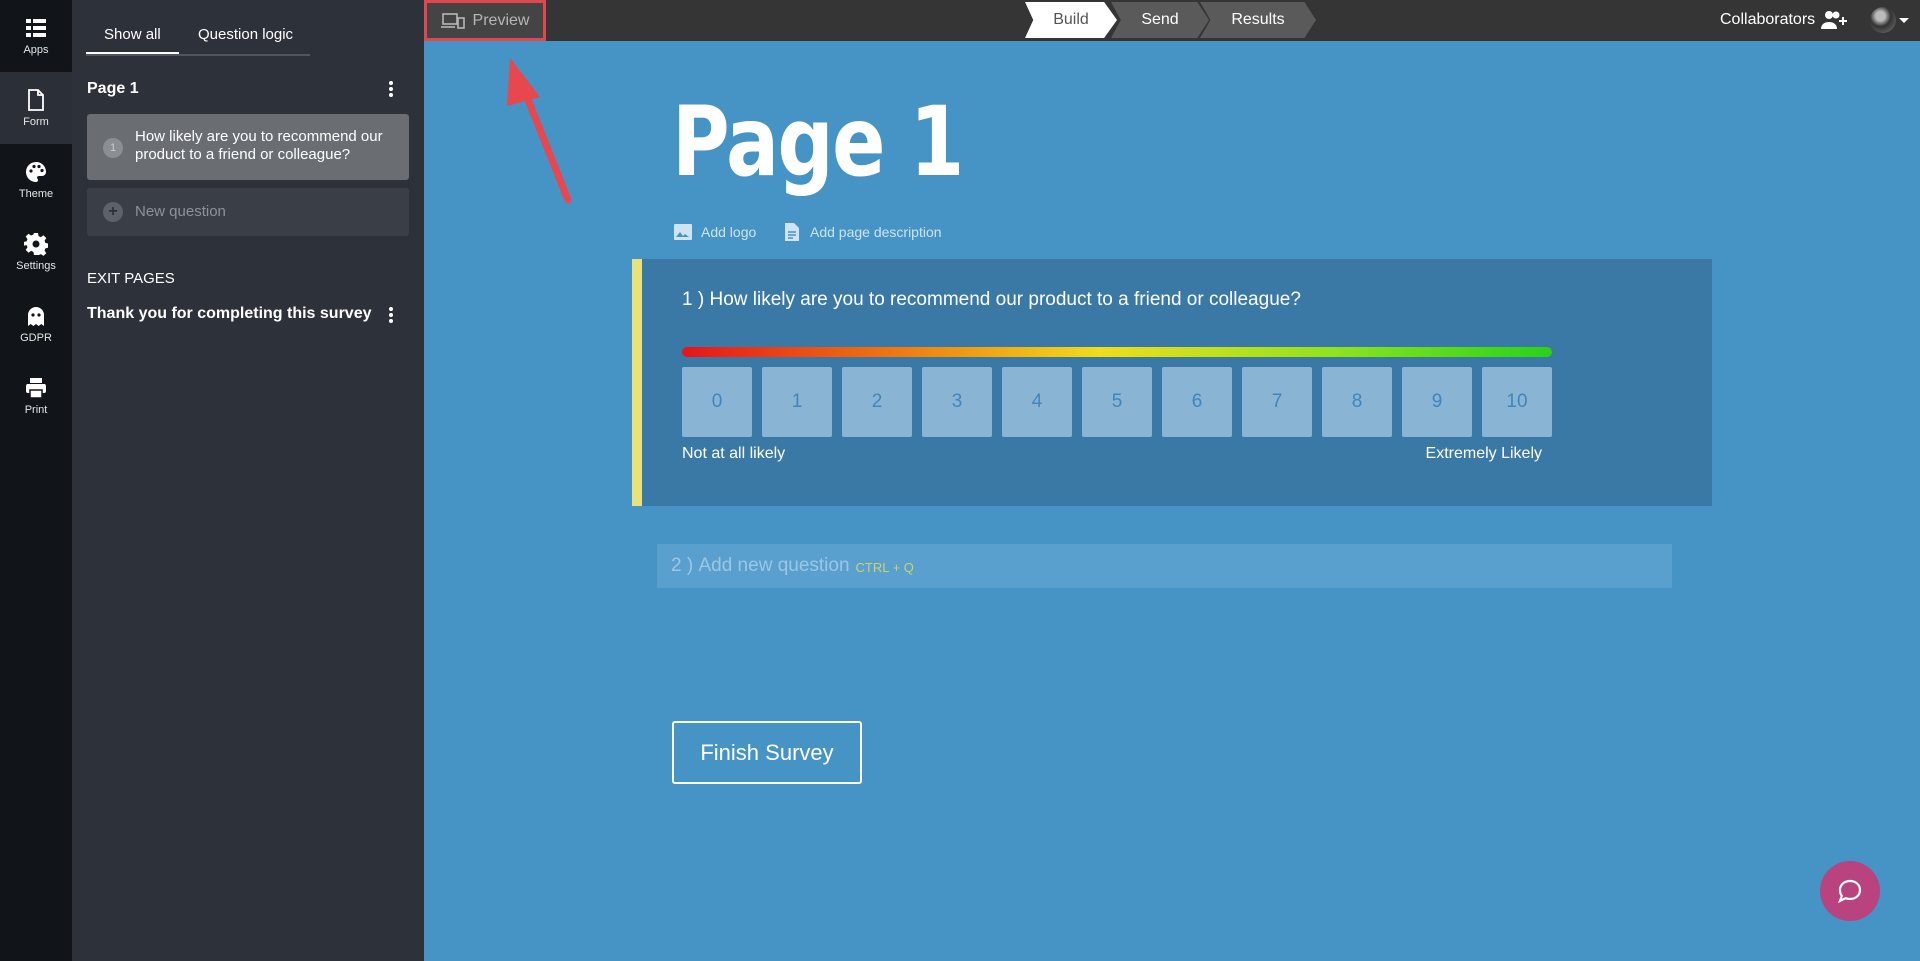 The width and height of the screenshot is (1920, 961). Describe the element at coordinates (1517, 402) in the screenshot. I see `nps-option-10: 10` at that location.